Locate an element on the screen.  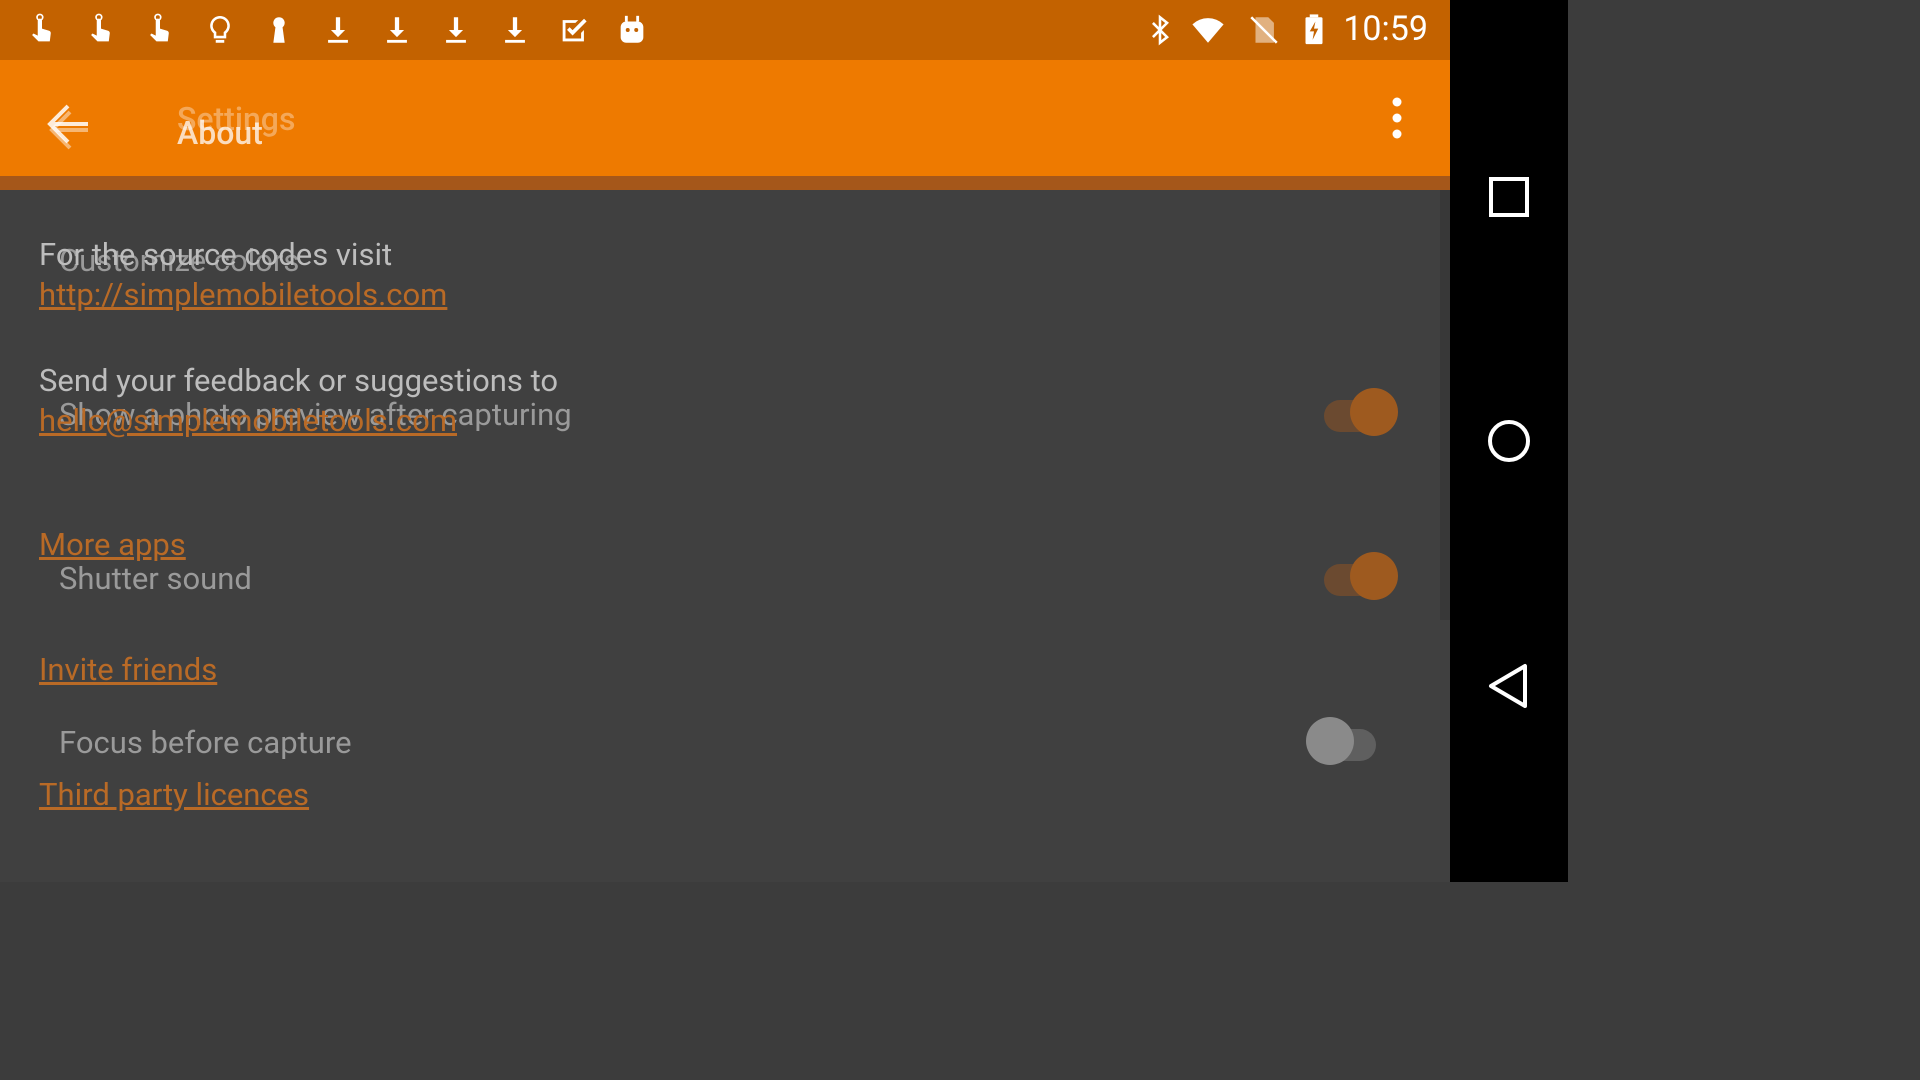
third-party-licences-link: Third party licences is located at coordinates (174, 794).